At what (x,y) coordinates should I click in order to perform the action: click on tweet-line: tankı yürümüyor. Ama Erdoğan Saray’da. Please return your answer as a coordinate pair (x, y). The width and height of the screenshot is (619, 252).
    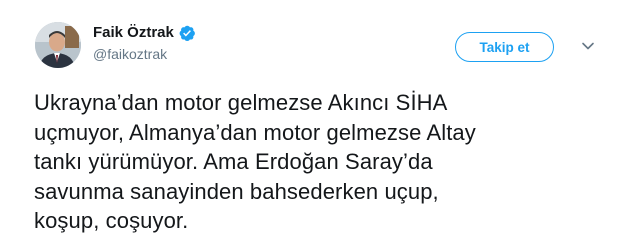
    Looking at the image, I should click on (233, 161).